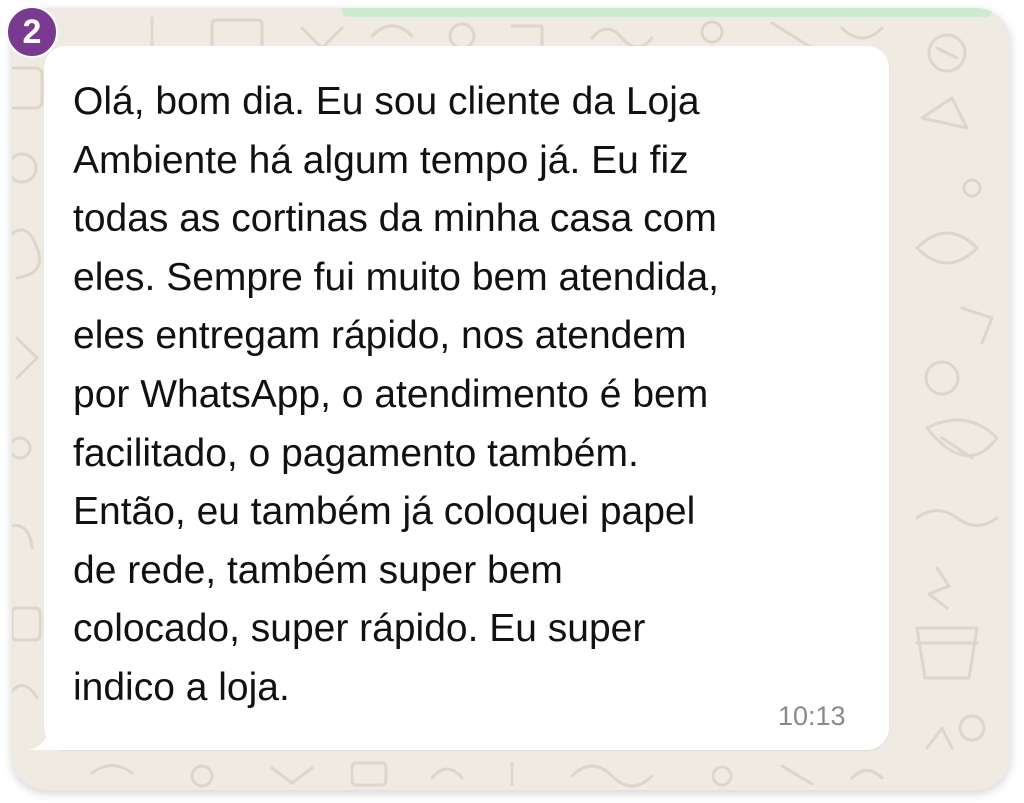 The image size is (1024, 803). What do you see at coordinates (812, 716) in the screenshot?
I see `message-timestamp: 10:13` at bounding box center [812, 716].